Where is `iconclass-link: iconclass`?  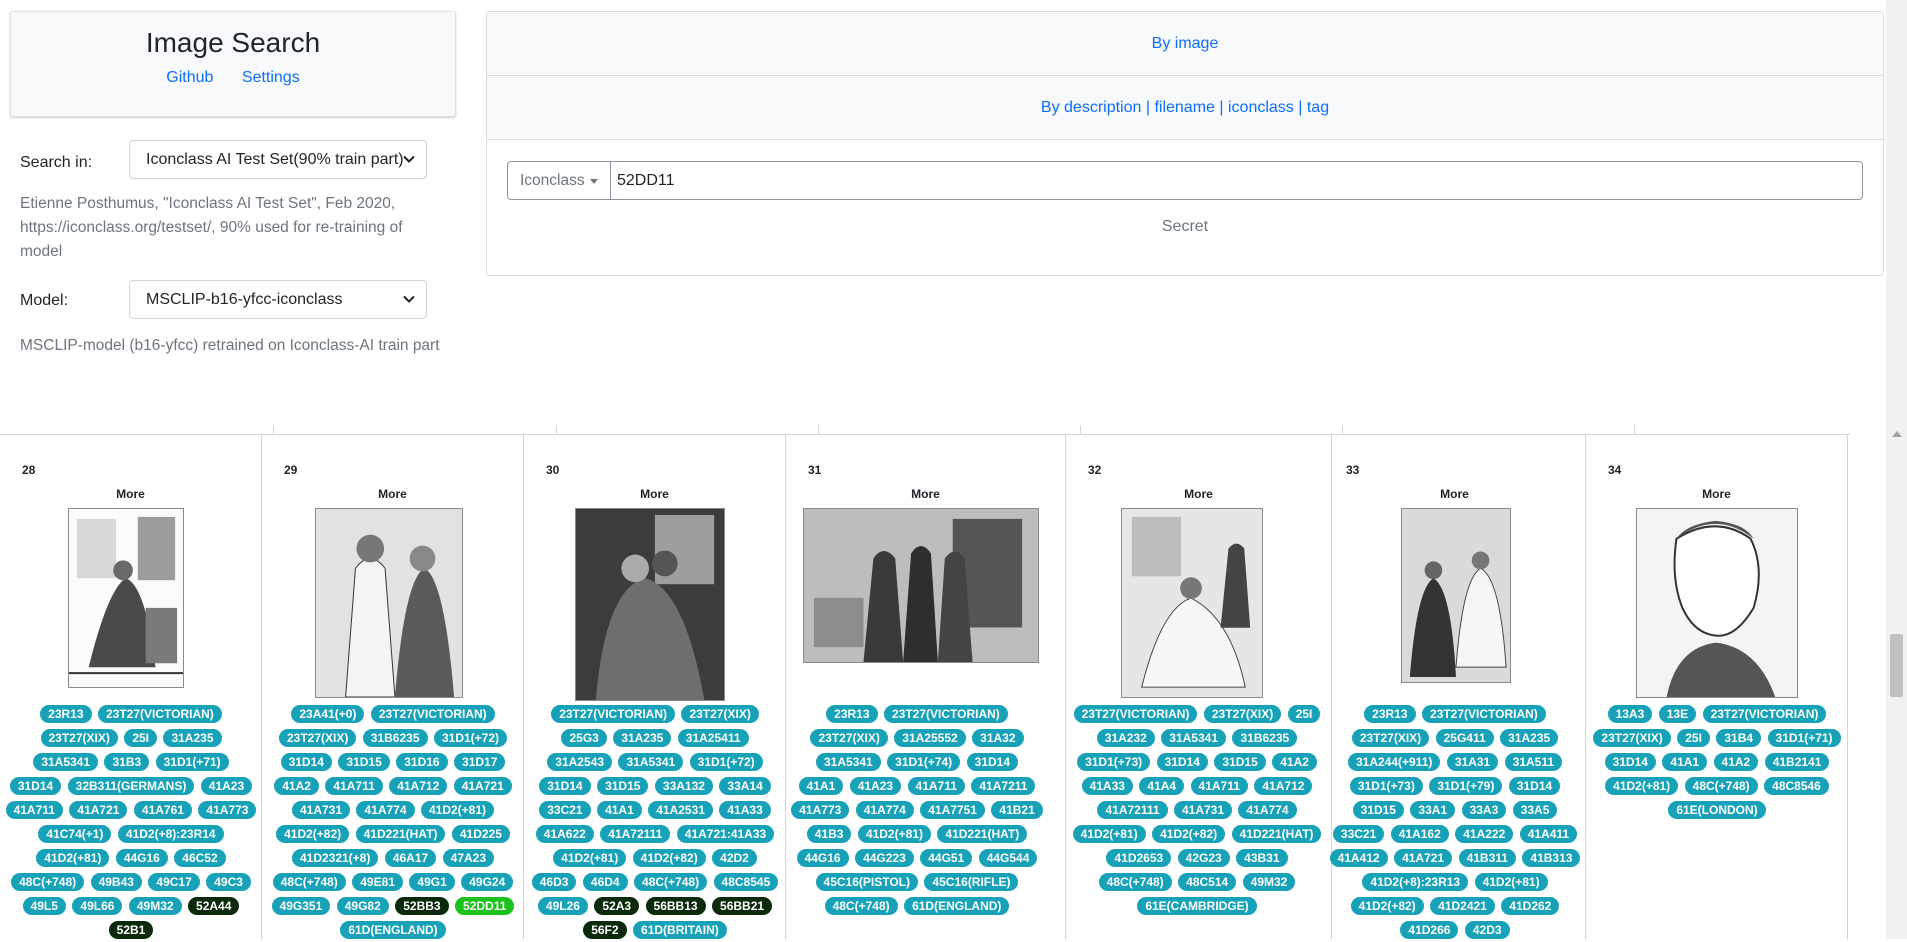 iconclass-link: iconclass is located at coordinates (1261, 107).